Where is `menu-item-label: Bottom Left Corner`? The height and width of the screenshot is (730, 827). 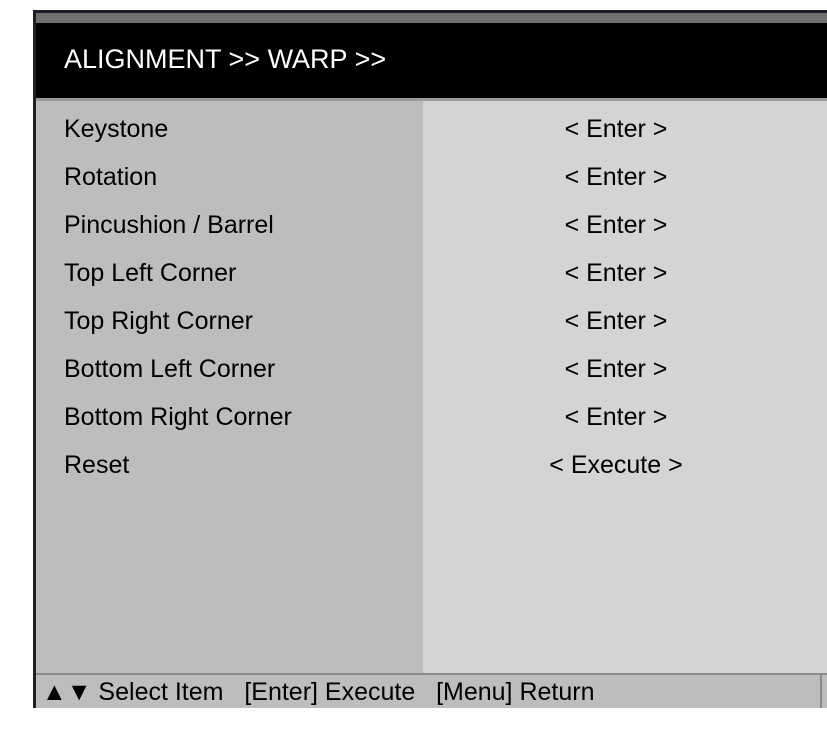
menu-item-label: Bottom Left Corner is located at coordinates (170, 369).